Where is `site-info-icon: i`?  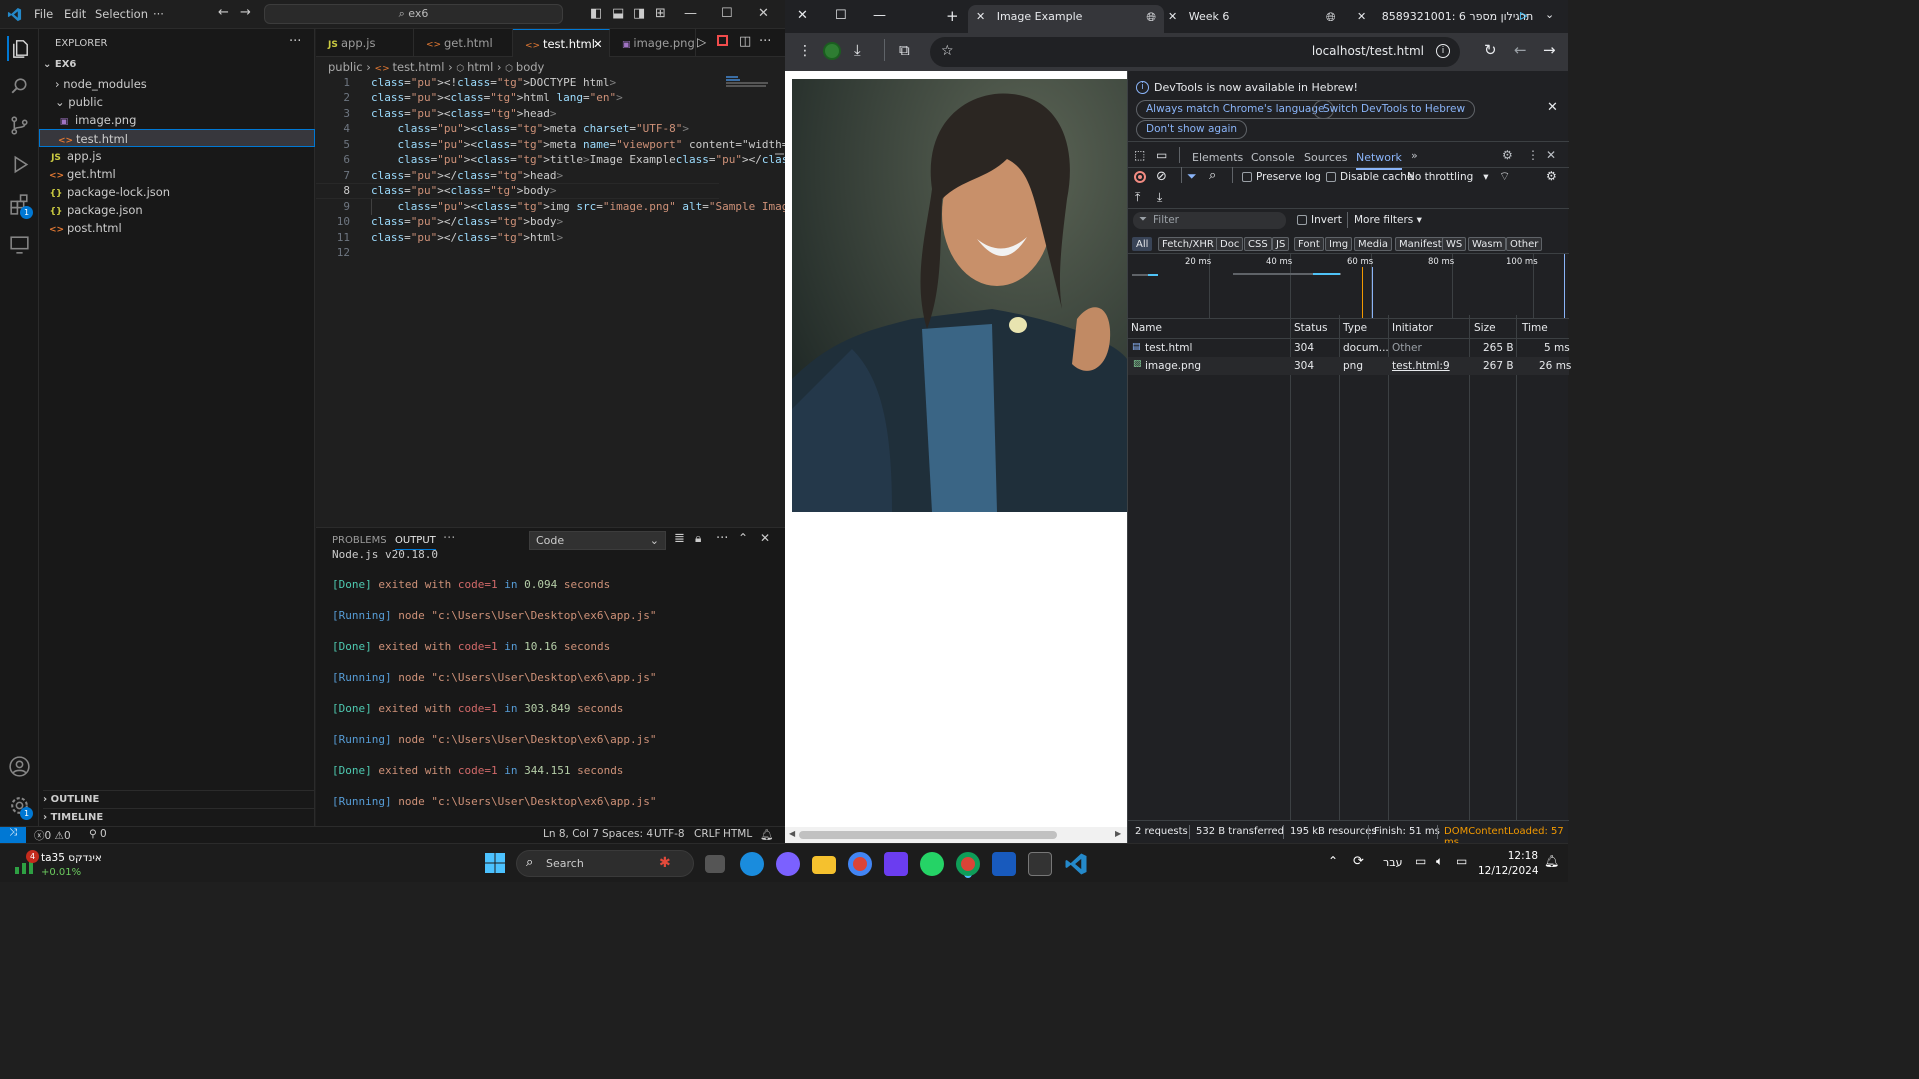
site-info-icon: i is located at coordinates (1443, 51).